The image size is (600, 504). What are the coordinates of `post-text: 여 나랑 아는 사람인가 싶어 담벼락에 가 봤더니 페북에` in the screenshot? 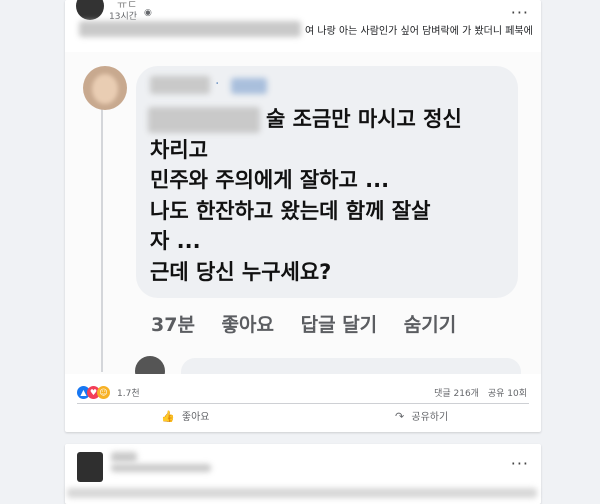 It's located at (419, 31).